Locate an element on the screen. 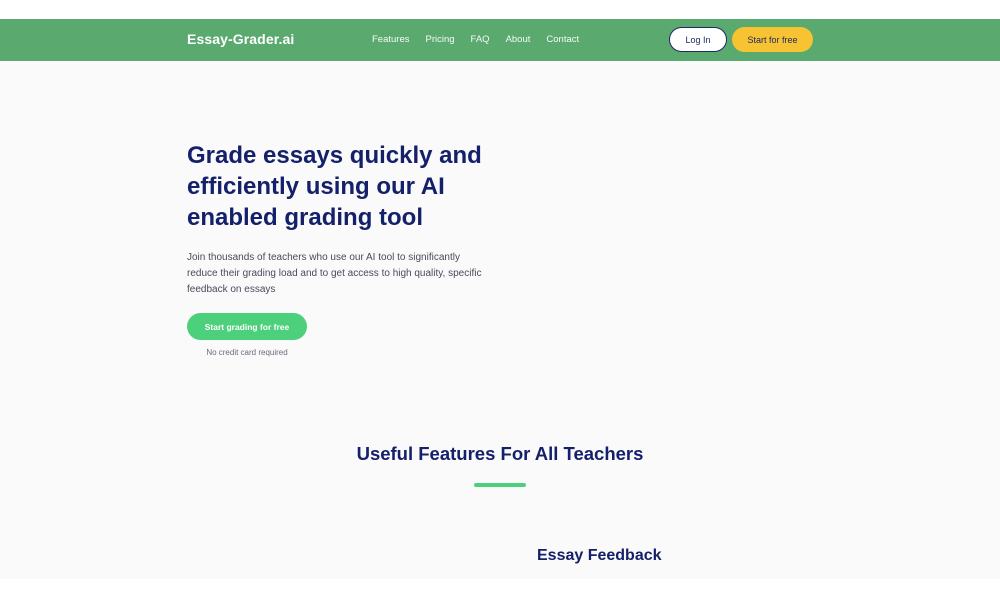 This screenshot has height=600, width=1000. start-grading-button: Start grading for free is located at coordinates (247, 326).